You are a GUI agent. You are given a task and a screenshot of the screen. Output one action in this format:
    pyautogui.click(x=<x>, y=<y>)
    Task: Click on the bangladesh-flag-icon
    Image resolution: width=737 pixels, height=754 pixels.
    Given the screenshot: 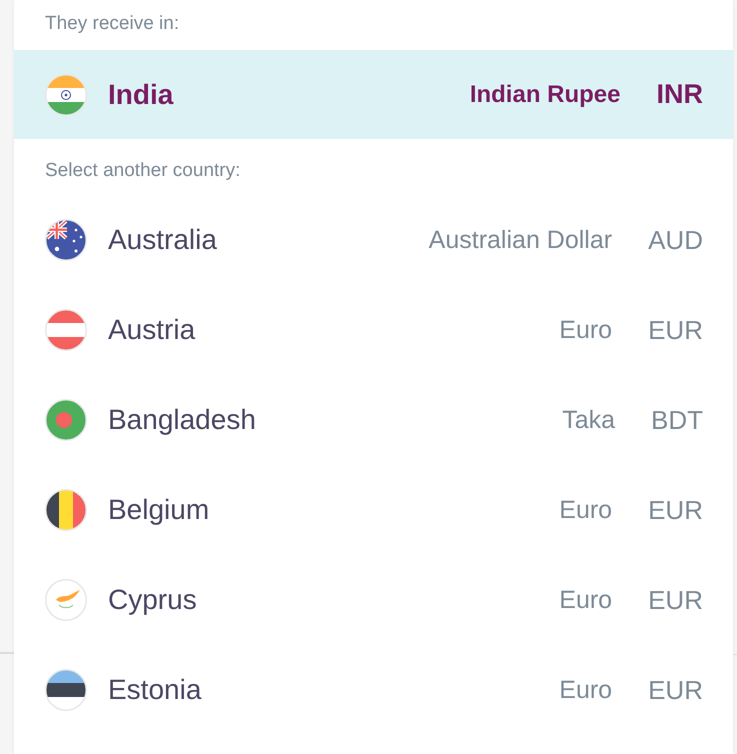 What is the action you would take?
    pyautogui.click(x=66, y=420)
    